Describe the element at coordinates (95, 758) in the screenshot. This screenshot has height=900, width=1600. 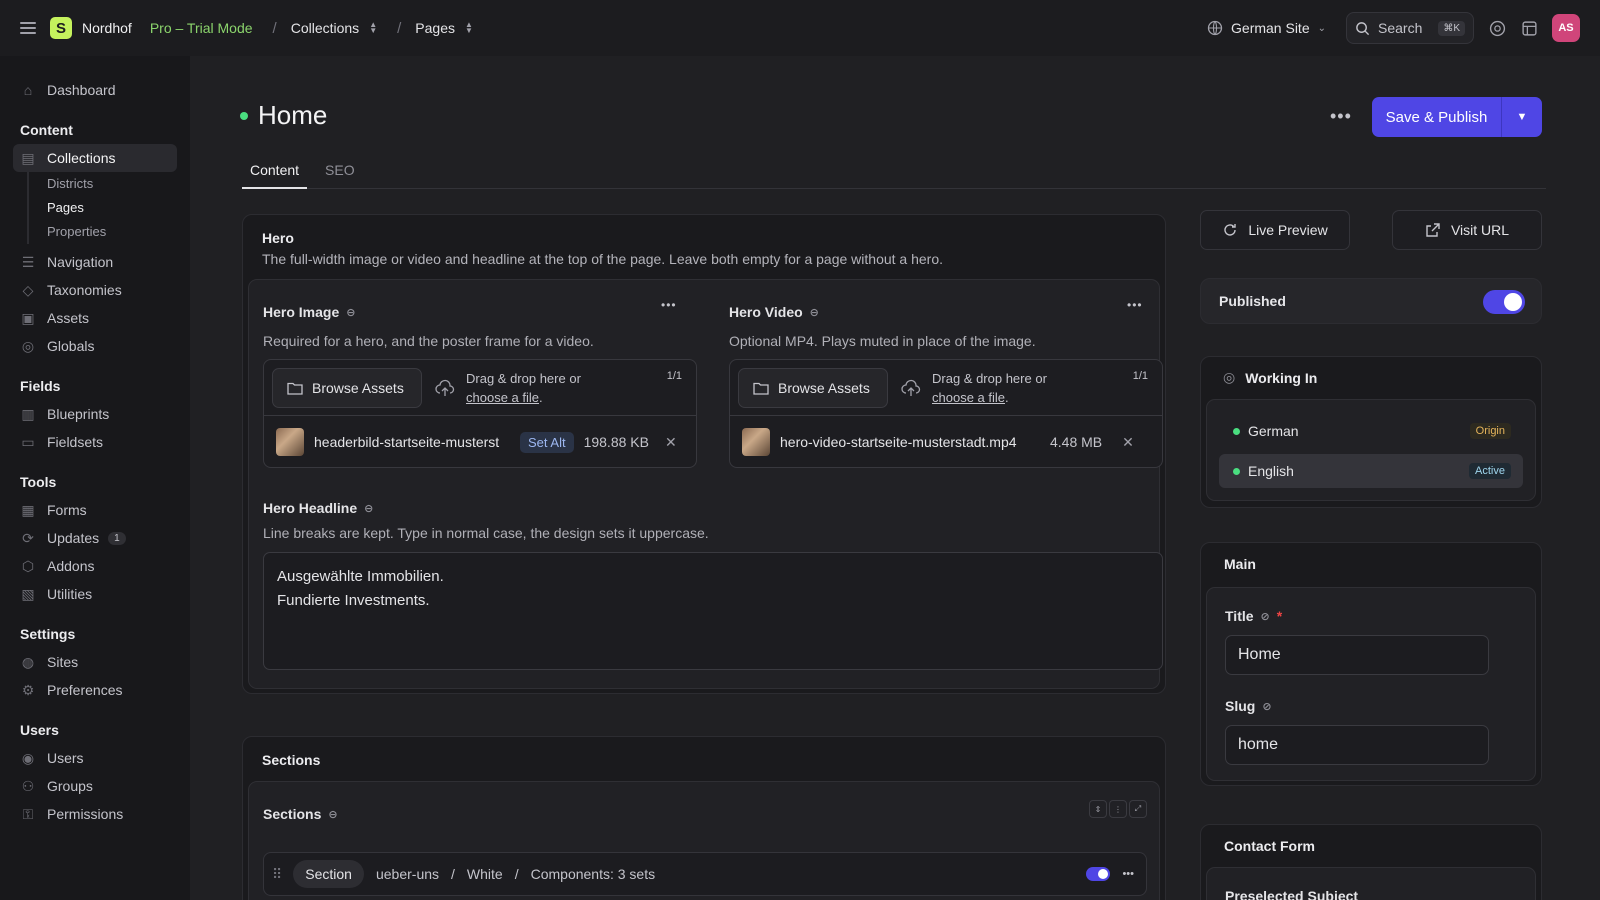
I see `sidebar-item-users: ◉ Users` at that location.